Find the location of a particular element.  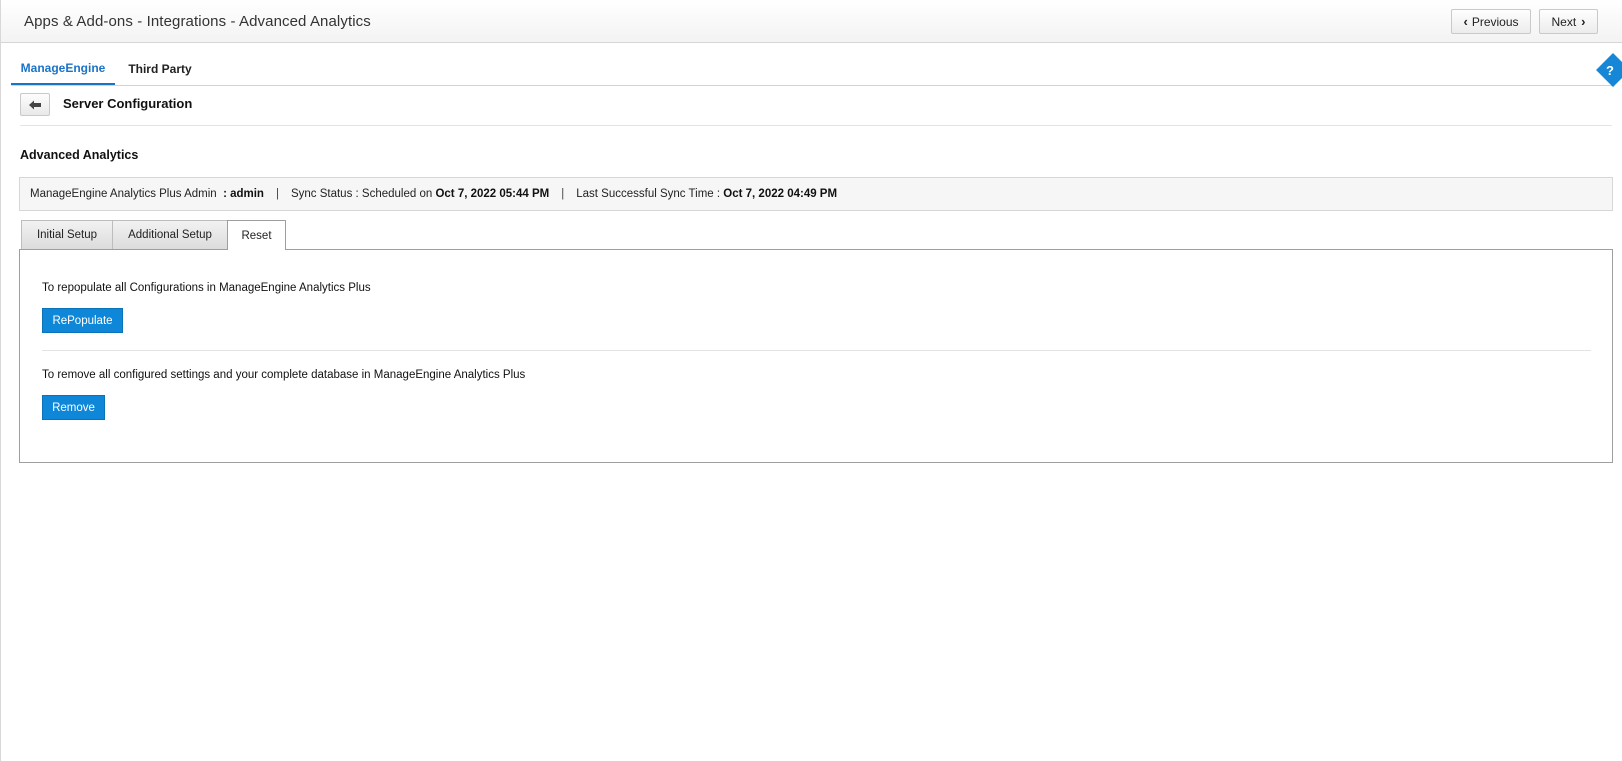

top-tab-bar: ManageEngine Third Party is located at coordinates (812, 69).